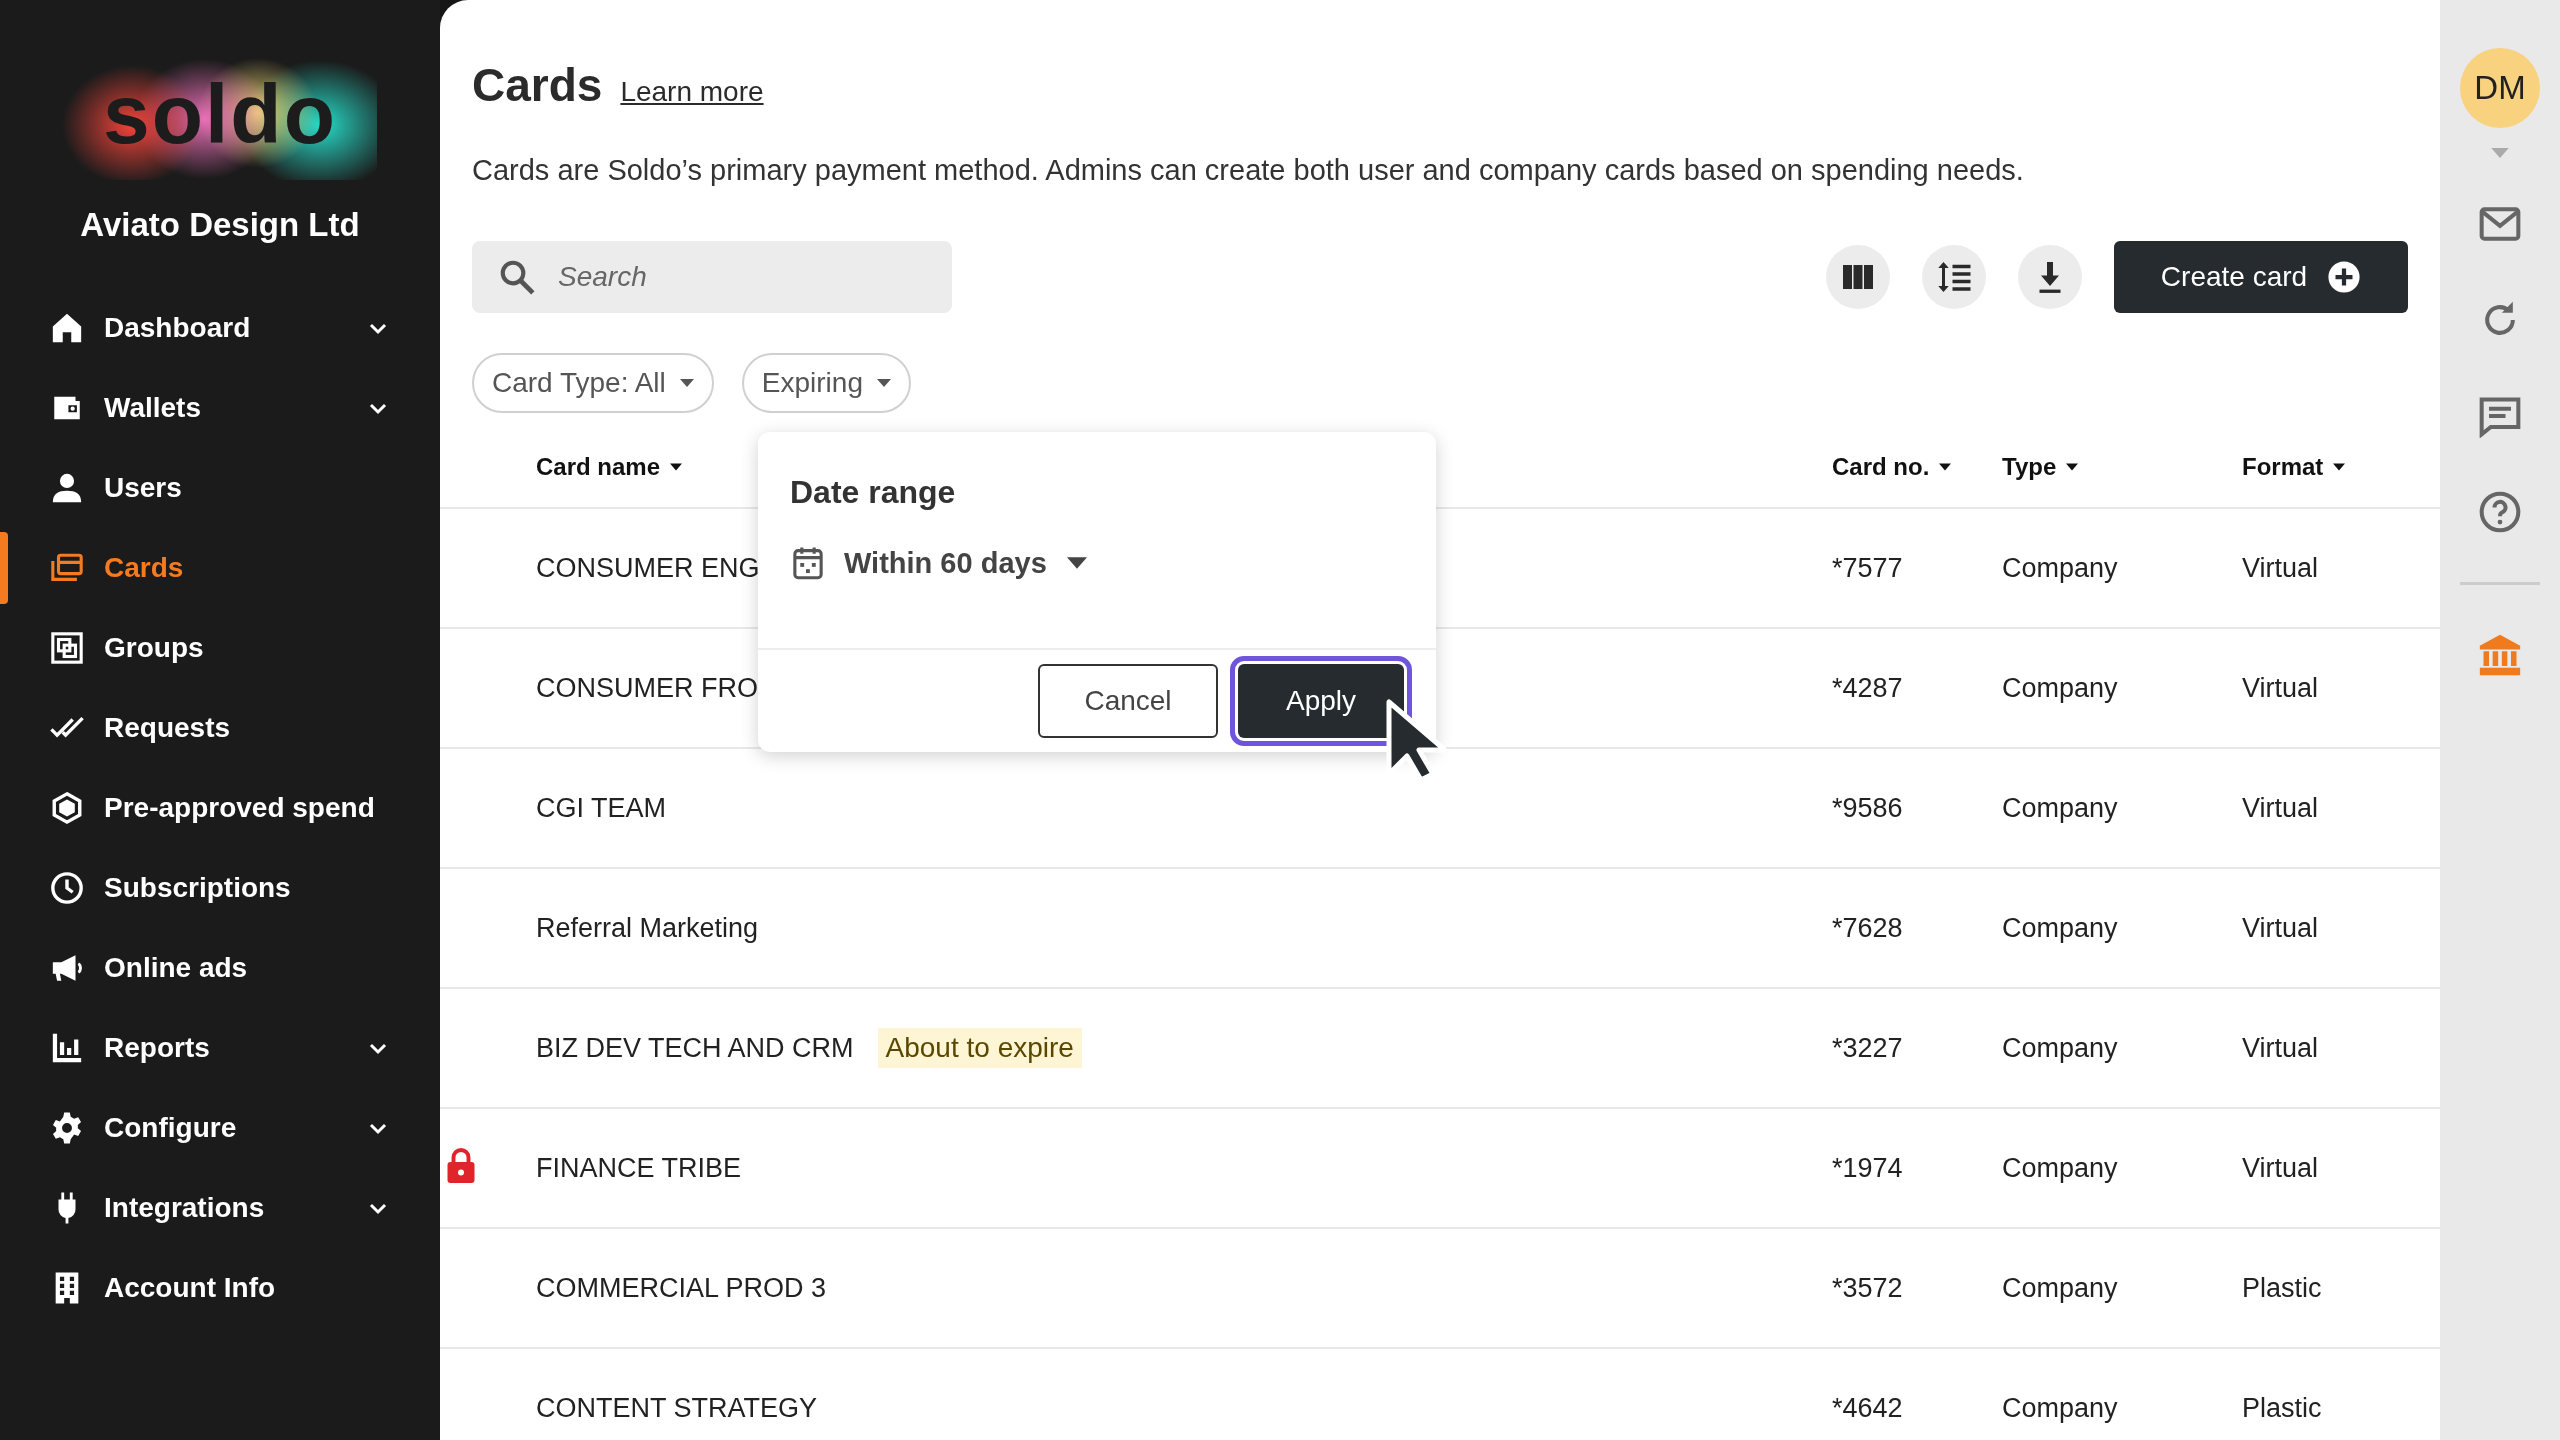 This screenshot has width=2560, height=1440. Describe the element at coordinates (1954, 277) in the screenshot. I see `line-spacing-icon` at that location.